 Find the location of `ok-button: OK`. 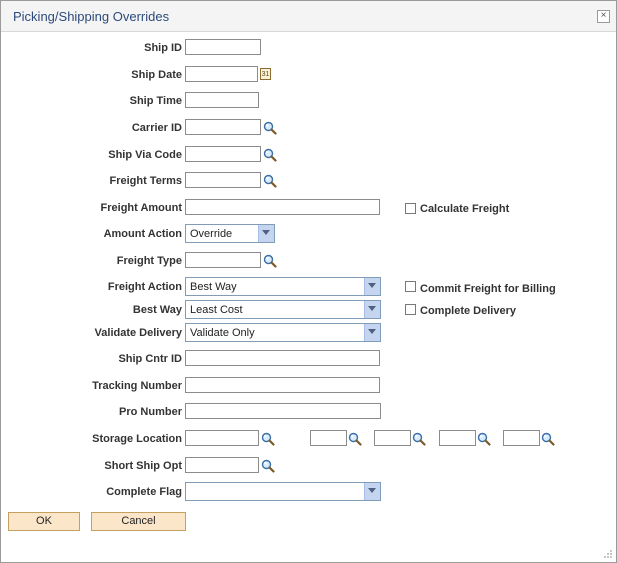

ok-button: OK is located at coordinates (44, 521).